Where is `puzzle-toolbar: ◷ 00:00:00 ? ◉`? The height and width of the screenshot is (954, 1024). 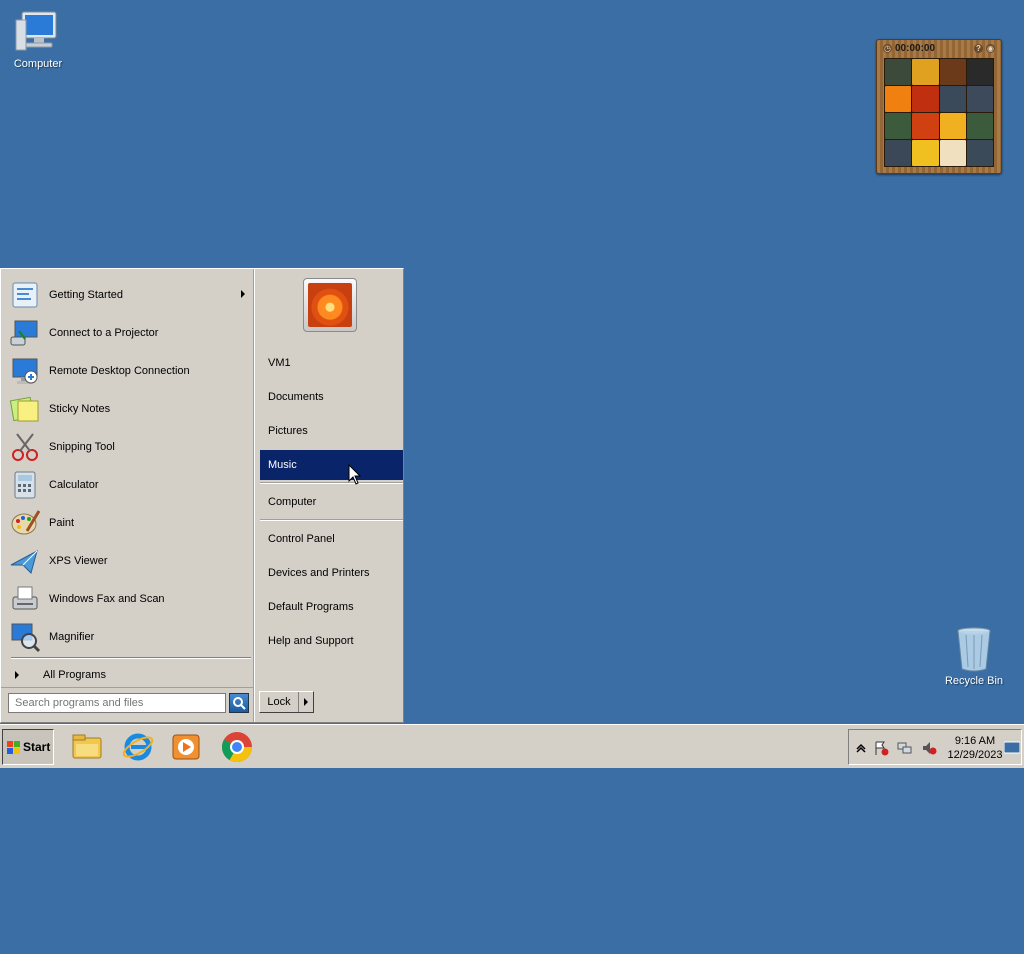 puzzle-toolbar: ◷ 00:00:00 ? ◉ is located at coordinates (939, 49).